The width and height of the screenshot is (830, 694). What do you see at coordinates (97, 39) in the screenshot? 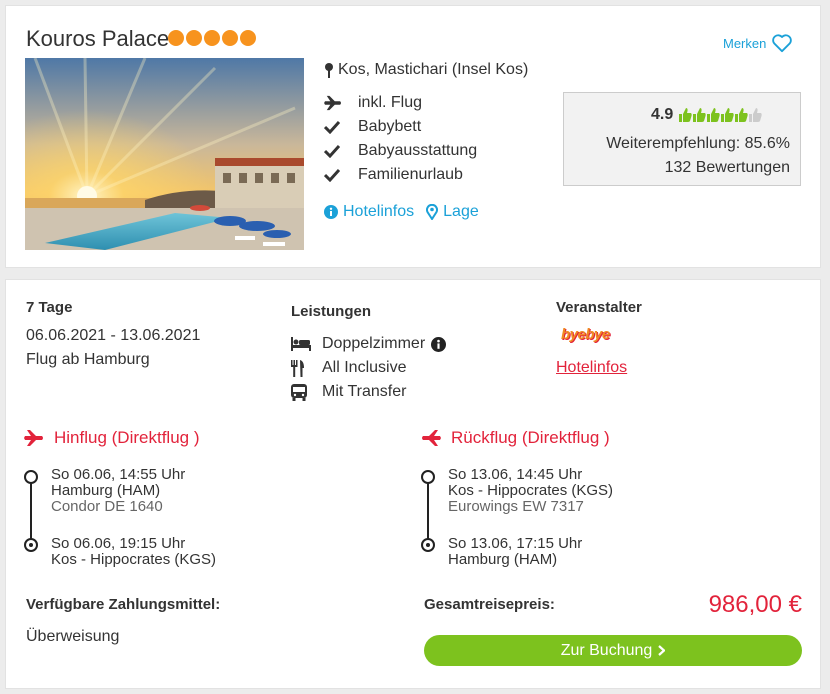
I see `hotel-name: Kouros Palace` at bounding box center [97, 39].